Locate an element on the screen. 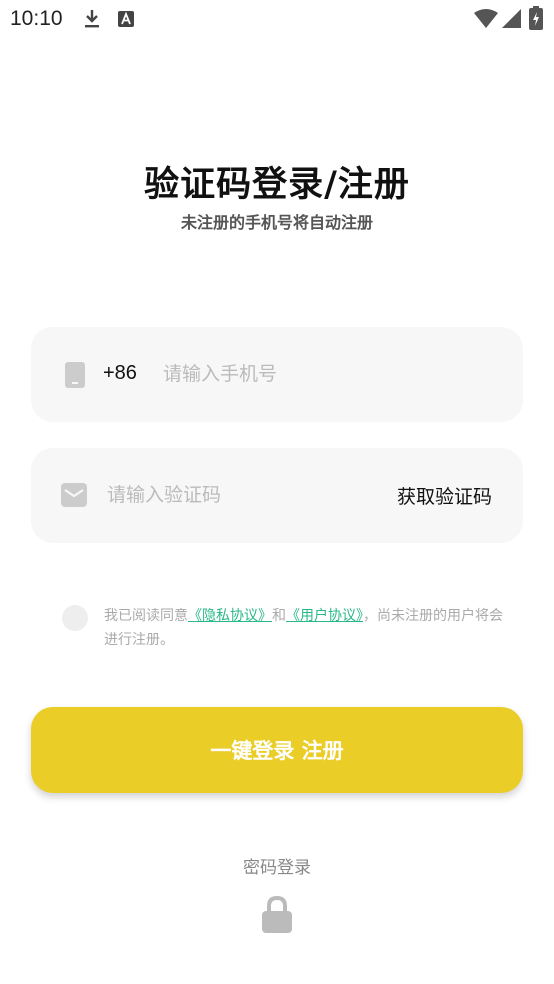 The height and width of the screenshot is (984, 554). phone-field: +86 is located at coordinates (277, 374).